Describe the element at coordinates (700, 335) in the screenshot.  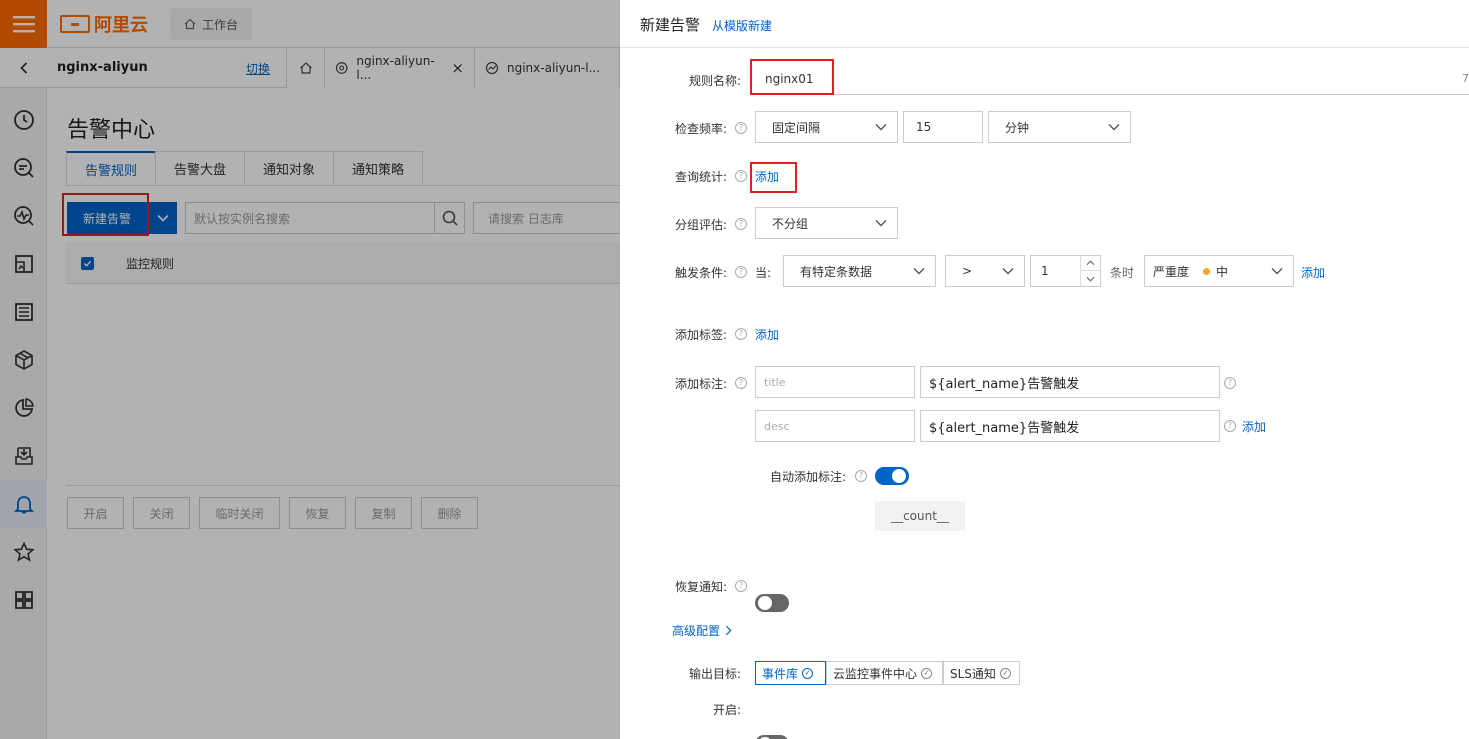
I see `tag-label: 添加标签:` at that location.